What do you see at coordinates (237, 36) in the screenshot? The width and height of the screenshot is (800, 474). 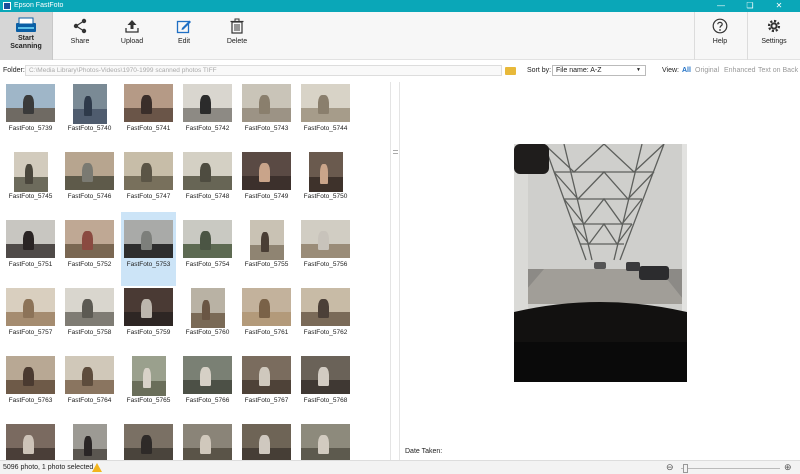 I see `delete-button: Delete` at bounding box center [237, 36].